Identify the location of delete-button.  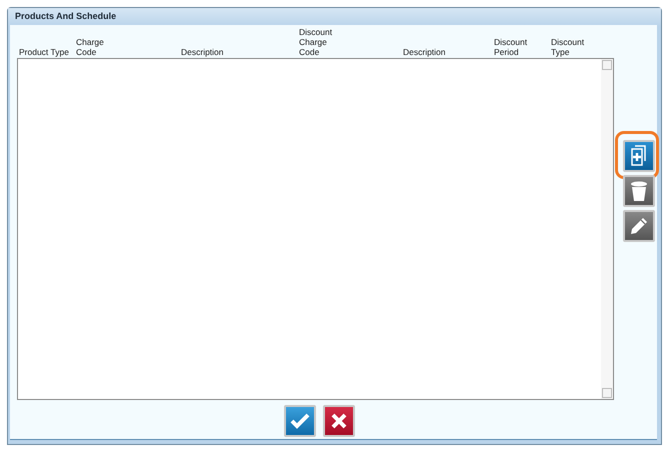
(639, 191).